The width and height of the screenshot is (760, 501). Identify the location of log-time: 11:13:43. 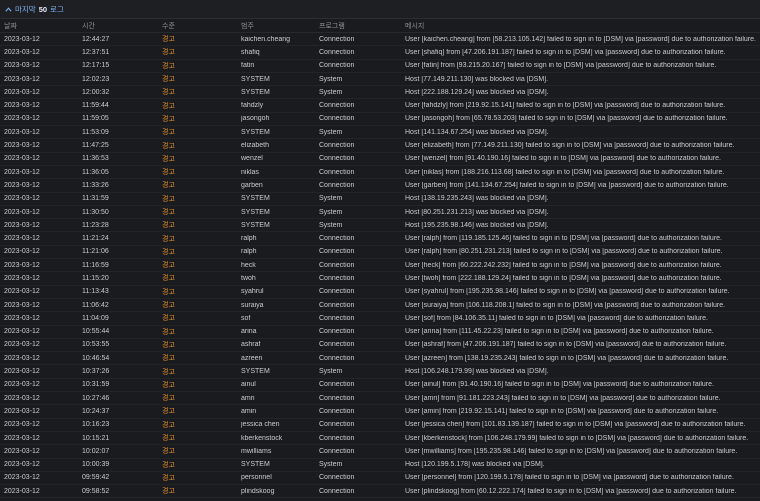
(95, 292).